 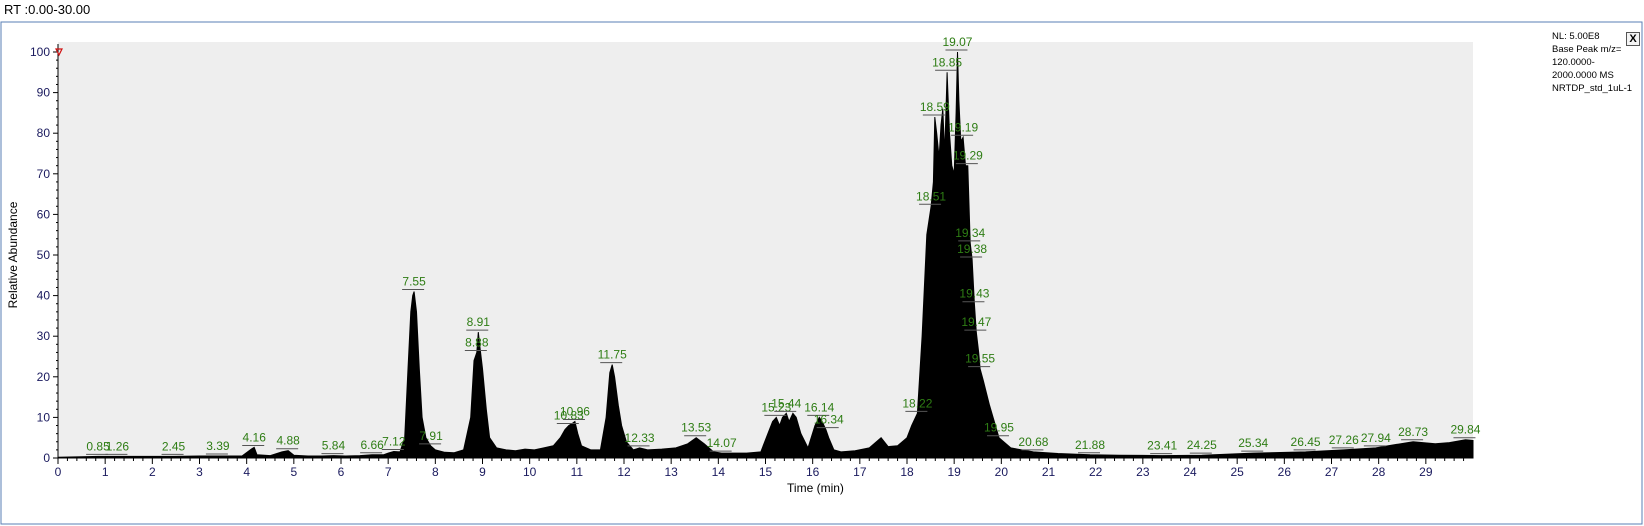 What do you see at coordinates (612, 355) in the screenshot?
I see `peak-label: 11.75` at bounding box center [612, 355].